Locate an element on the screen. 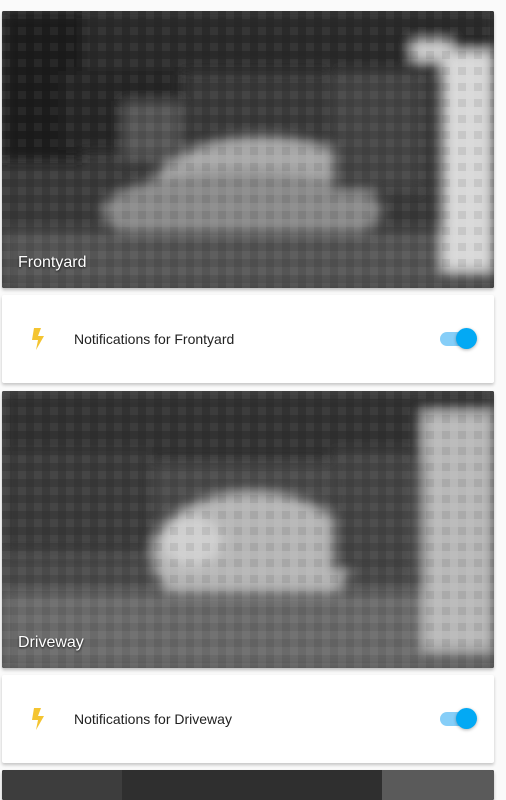 The width and height of the screenshot is (506, 800). camera-snapshot is located at coordinates (248, 785).